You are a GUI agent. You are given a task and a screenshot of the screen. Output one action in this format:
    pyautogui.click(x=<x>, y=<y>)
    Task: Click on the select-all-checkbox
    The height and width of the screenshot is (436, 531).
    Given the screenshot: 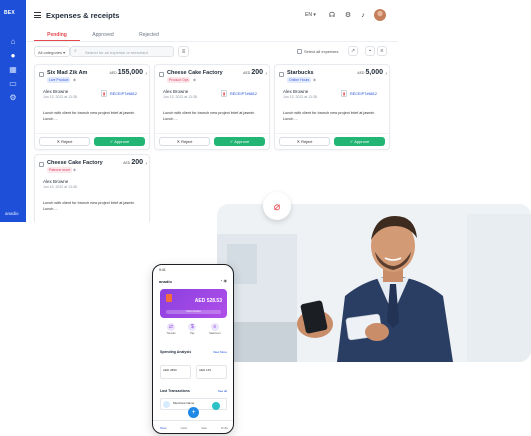 What is the action you would take?
    pyautogui.click(x=299, y=51)
    